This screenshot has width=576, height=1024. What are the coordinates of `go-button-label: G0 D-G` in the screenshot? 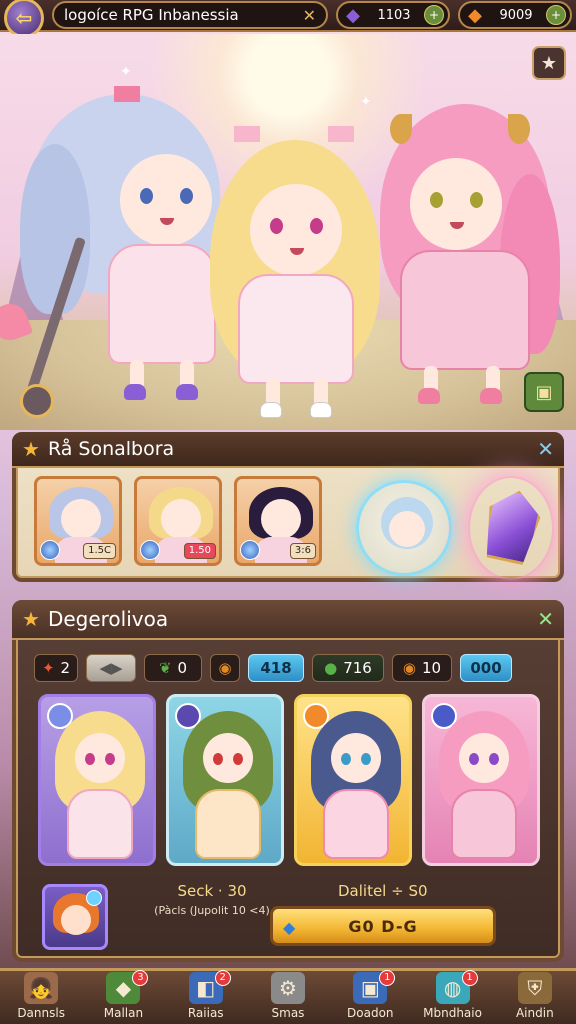 It's located at (383, 926).